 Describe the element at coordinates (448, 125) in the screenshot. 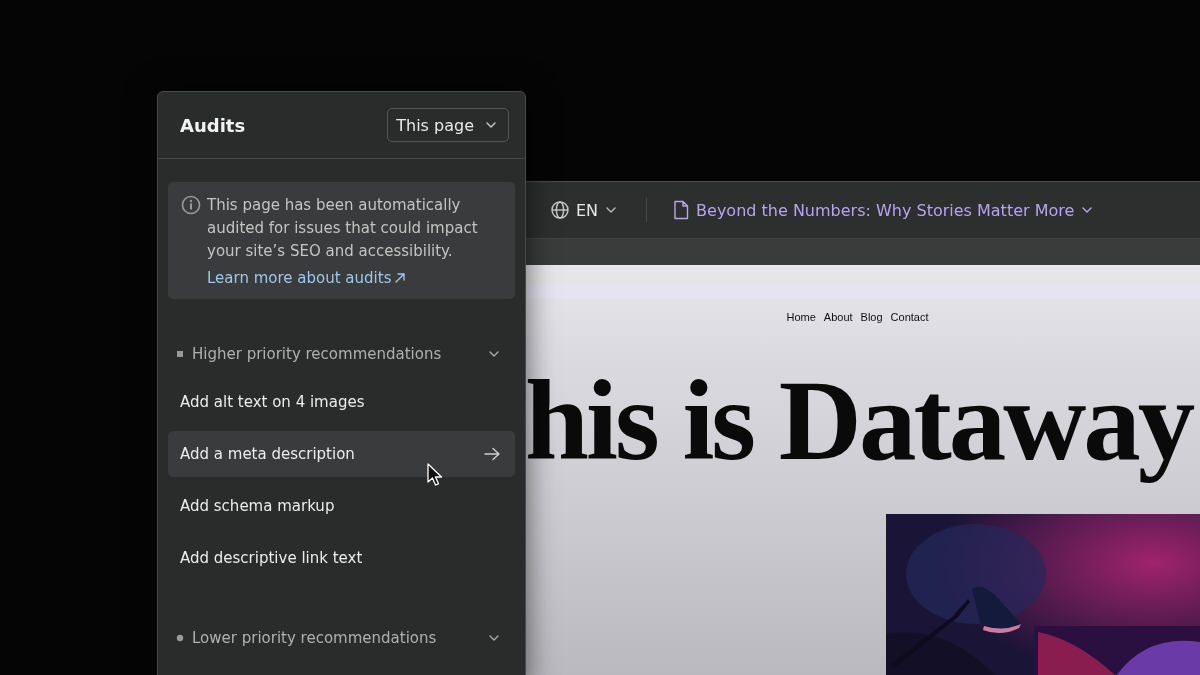

I see `scope-select: This page` at that location.